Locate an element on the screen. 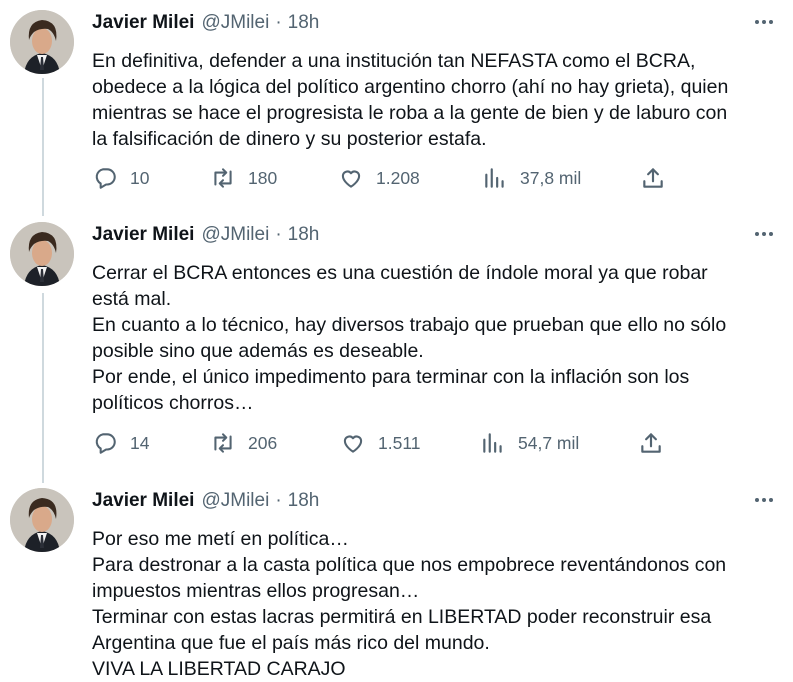 The image size is (793, 682). reply-button: 14 is located at coordinates (120, 443).